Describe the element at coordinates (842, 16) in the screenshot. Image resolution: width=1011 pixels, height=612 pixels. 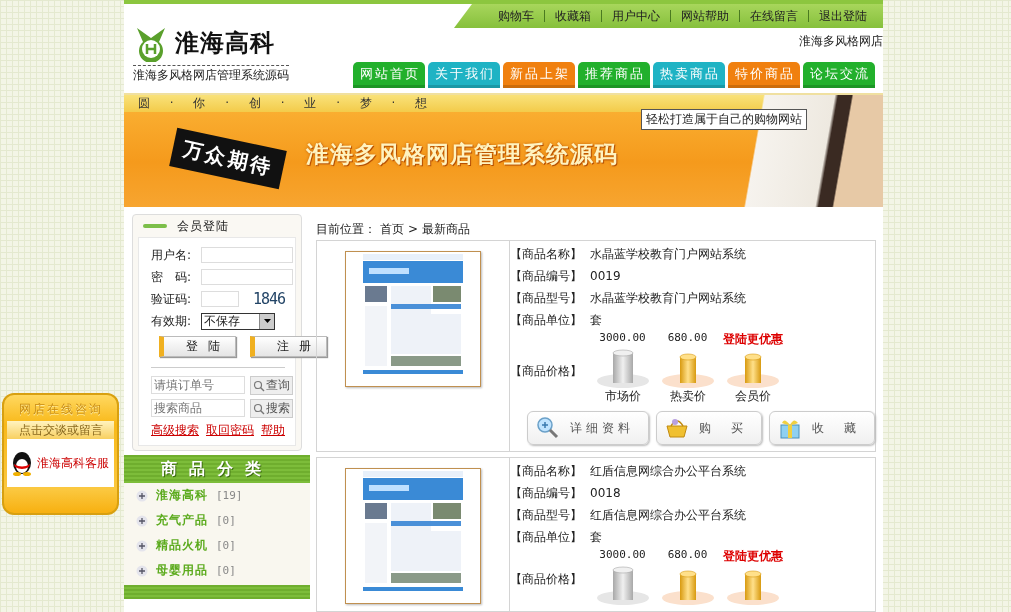
I see `top-nav-link: 退出登陆` at that location.